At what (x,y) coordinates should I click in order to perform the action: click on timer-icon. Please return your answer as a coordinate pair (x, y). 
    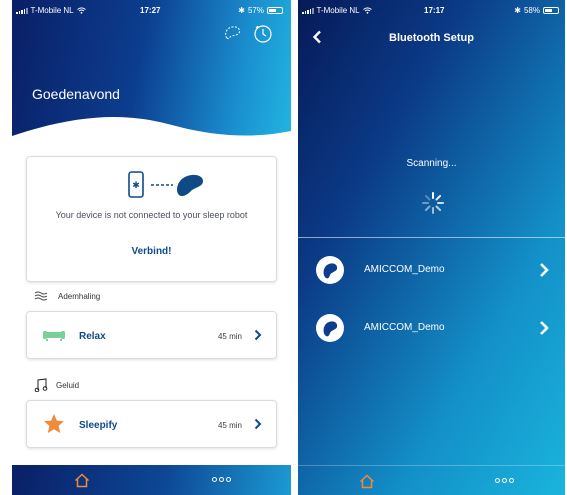
    Looking at the image, I should click on (263, 34).